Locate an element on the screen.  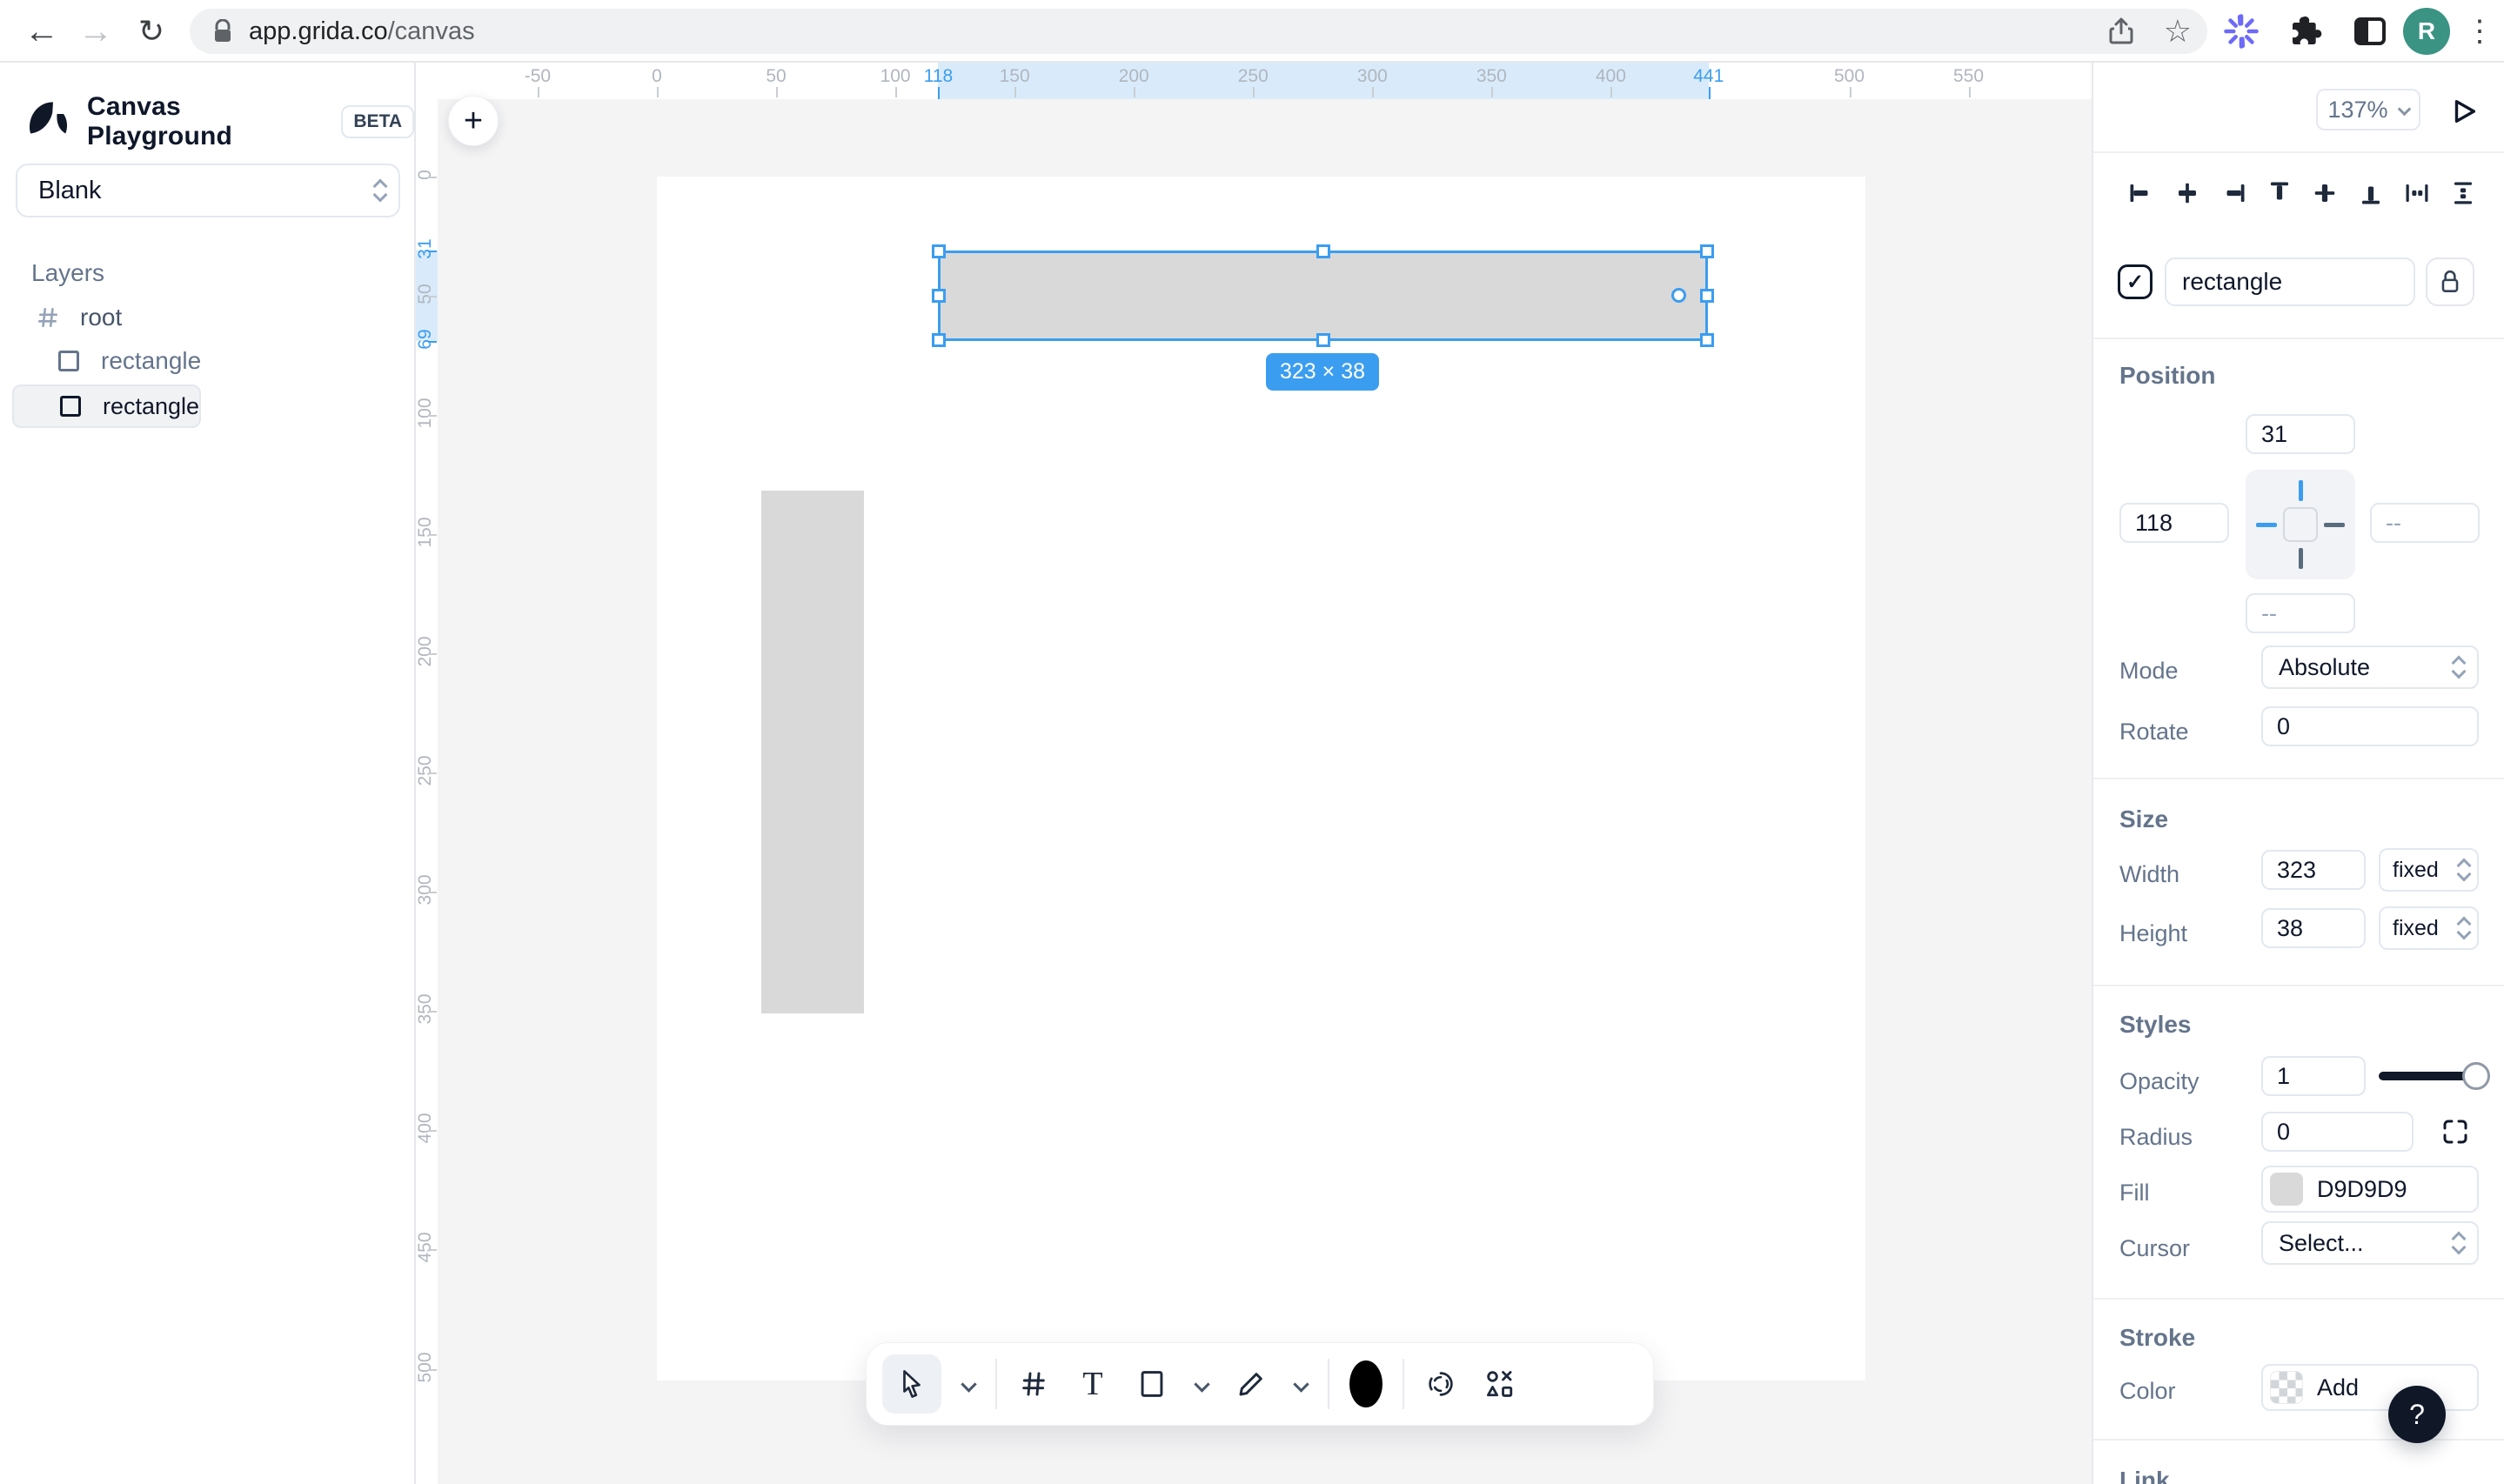
side-panel-icon is located at coordinates (2370, 31).